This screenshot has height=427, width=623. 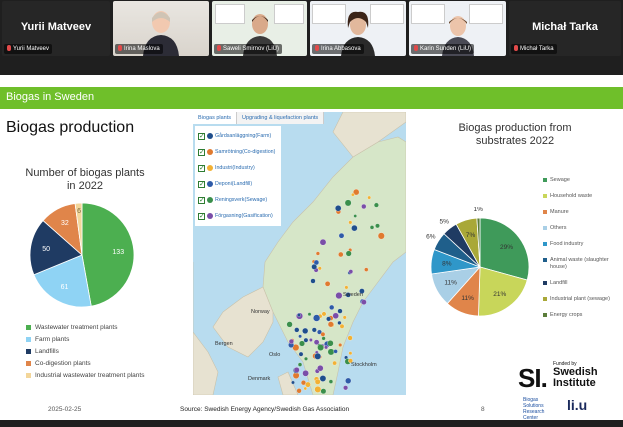 I want to click on tab-upgrading-plants: Upgrading & liquefaction plants, so click(x=281, y=118).